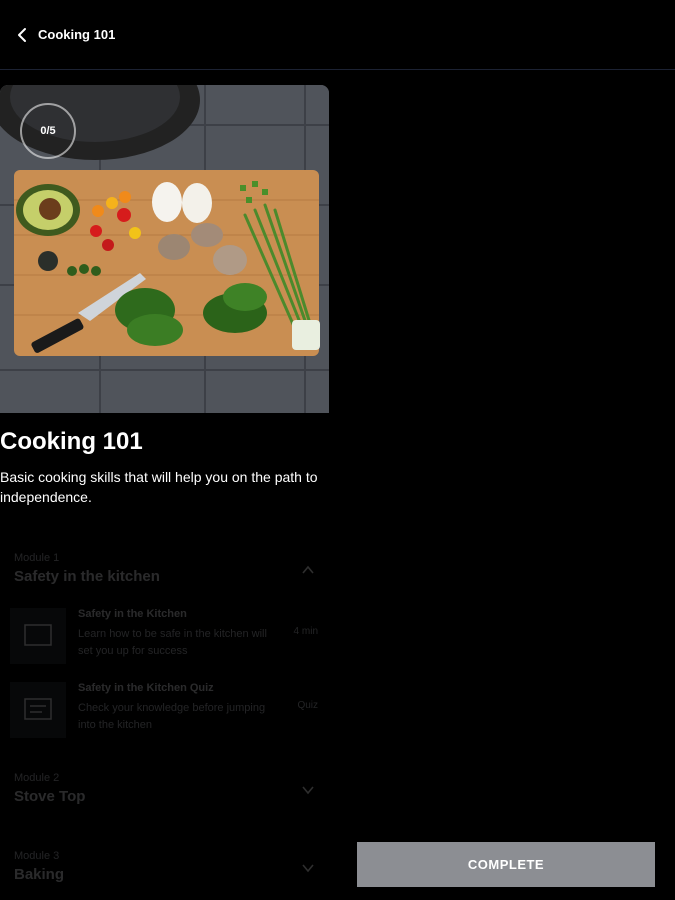  Describe the element at coordinates (87, 576) in the screenshot. I see `module-name: Safety in the kitchen` at that location.